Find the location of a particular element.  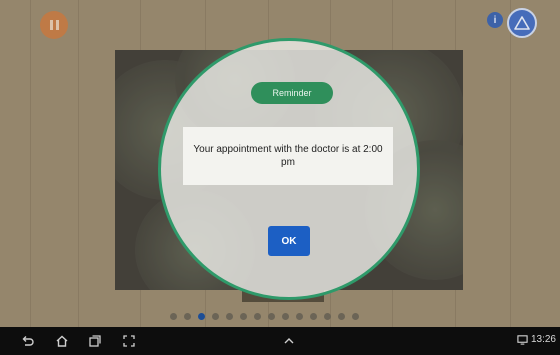

app-drawer-button is located at coordinates (289, 341).